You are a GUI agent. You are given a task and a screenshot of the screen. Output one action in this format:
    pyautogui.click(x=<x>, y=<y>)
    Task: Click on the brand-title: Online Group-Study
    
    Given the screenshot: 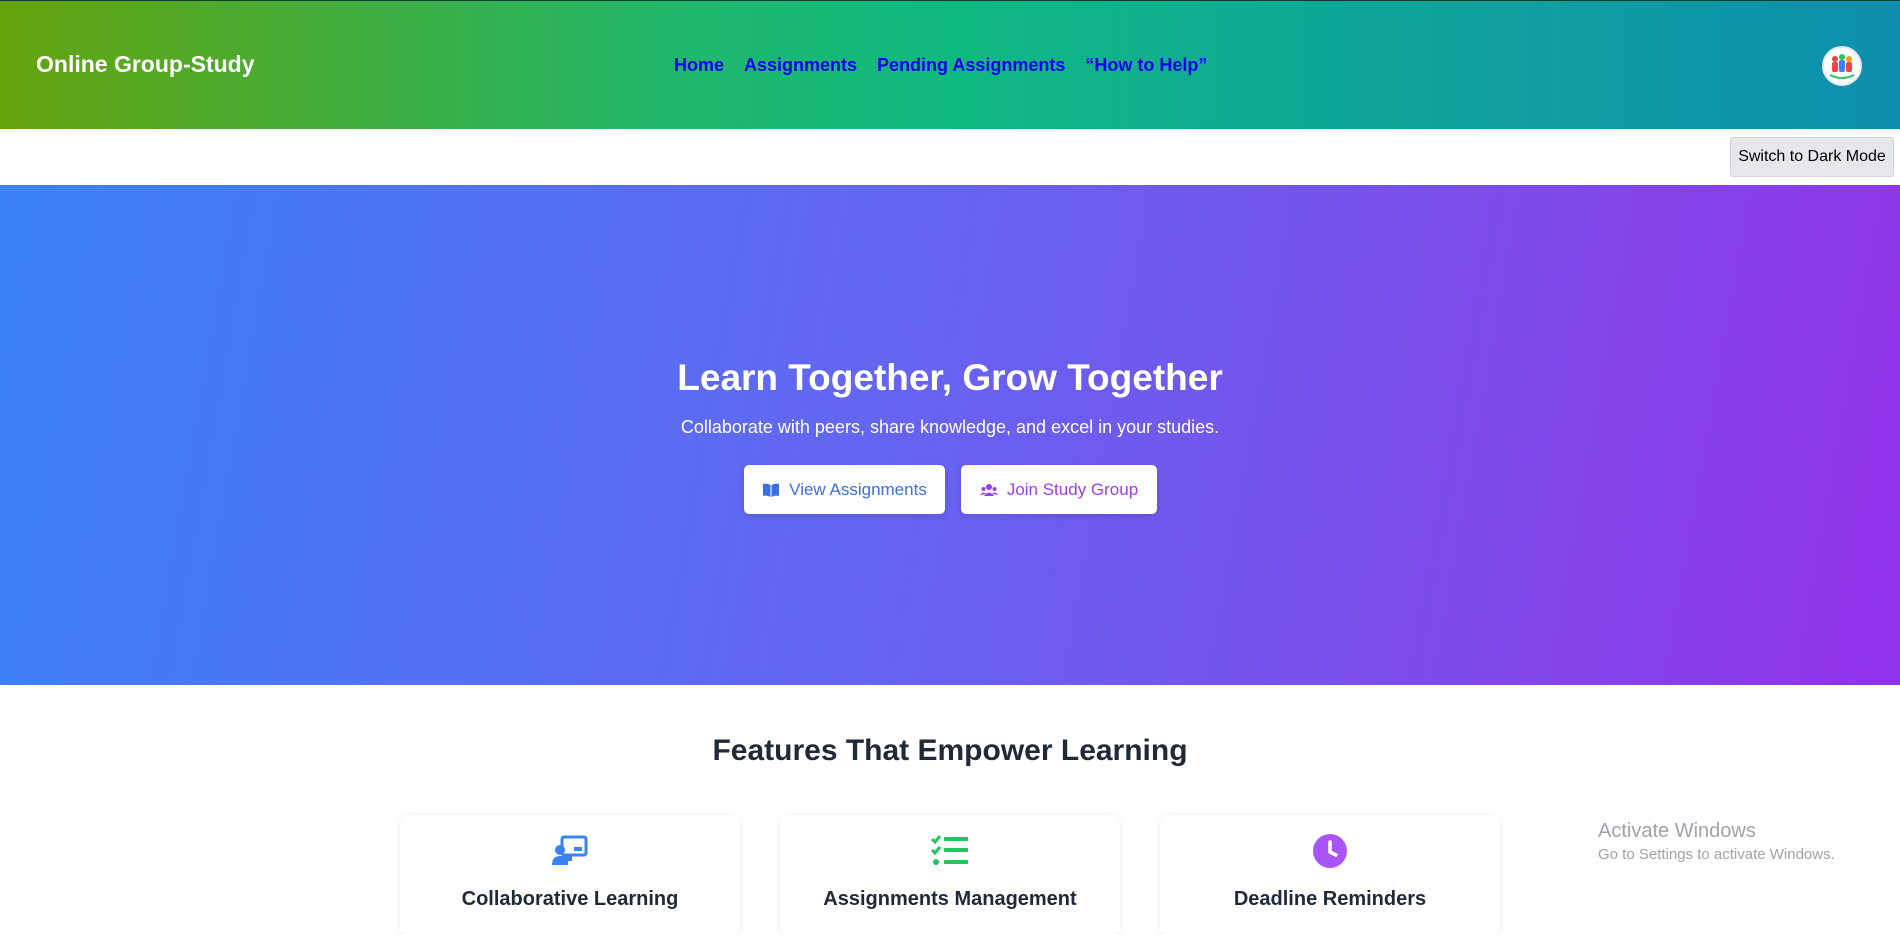 What is the action you would take?
    pyautogui.click(x=145, y=64)
    